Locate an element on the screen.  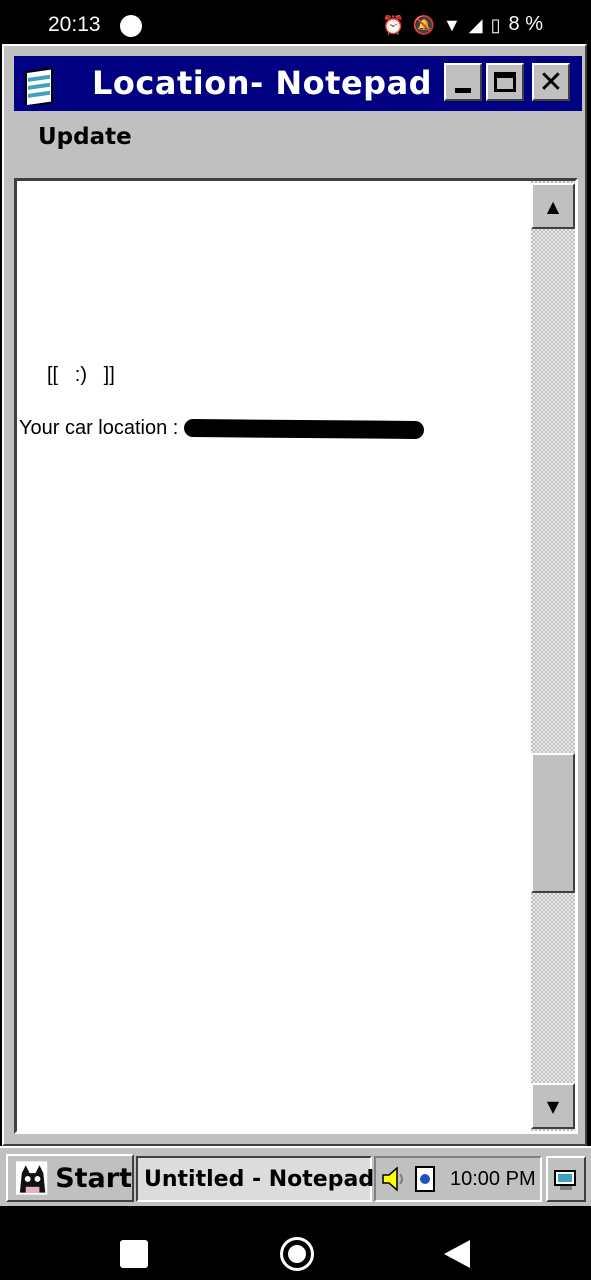
wifi-icon: ▼ is located at coordinates (451, 24).